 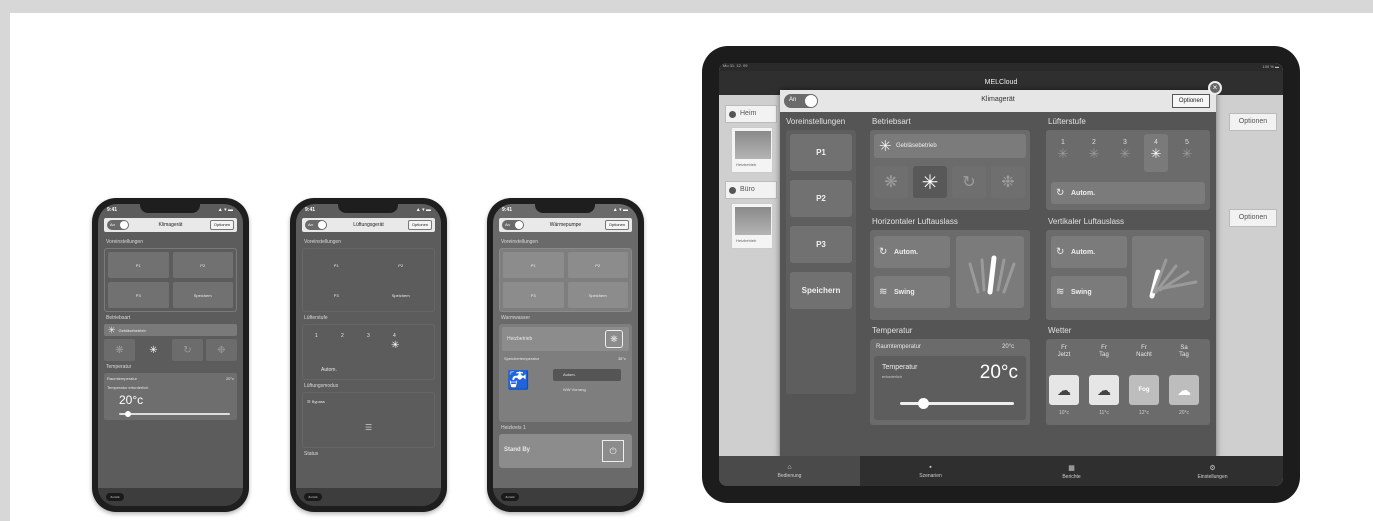 What do you see at coordinates (751, 190) in the screenshot?
I see `location-buero: Büro` at bounding box center [751, 190].